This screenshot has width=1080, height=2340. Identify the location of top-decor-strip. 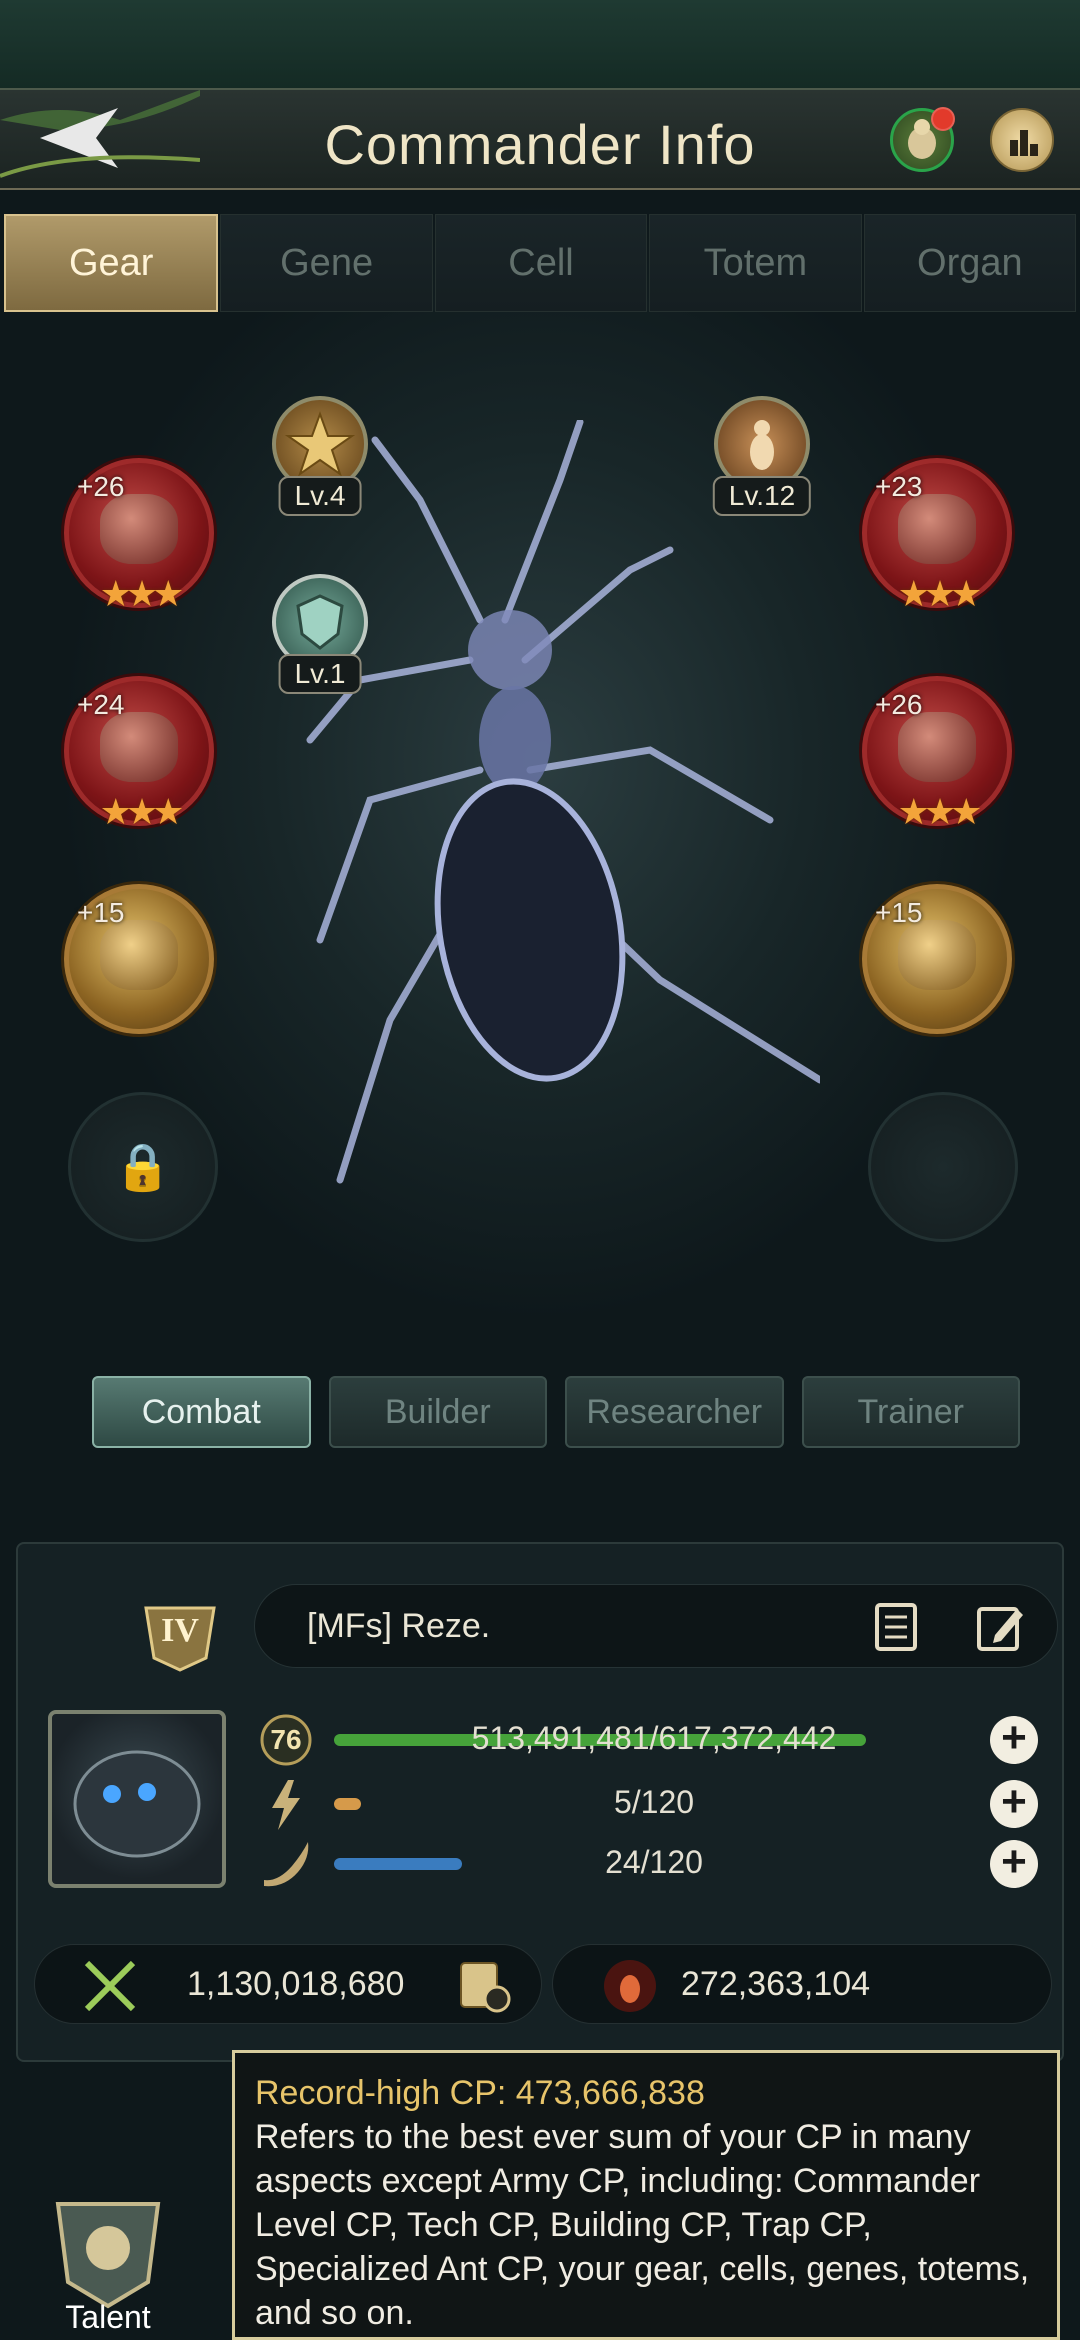
(540, 45).